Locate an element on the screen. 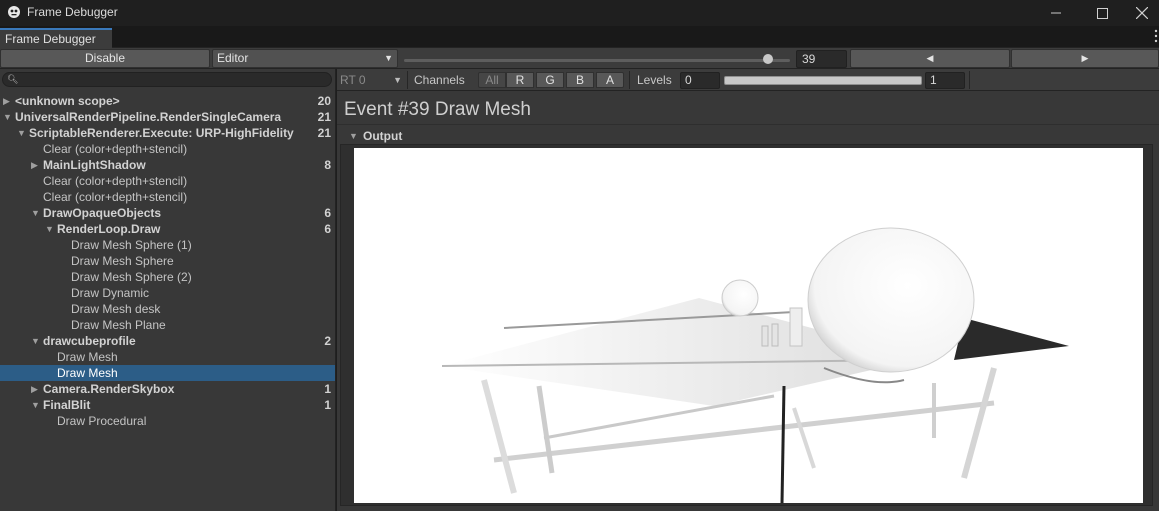 This screenshot has width=1159, height=511. event-title: Event #39 Draw Mesh is located at coordinates (437, 109).